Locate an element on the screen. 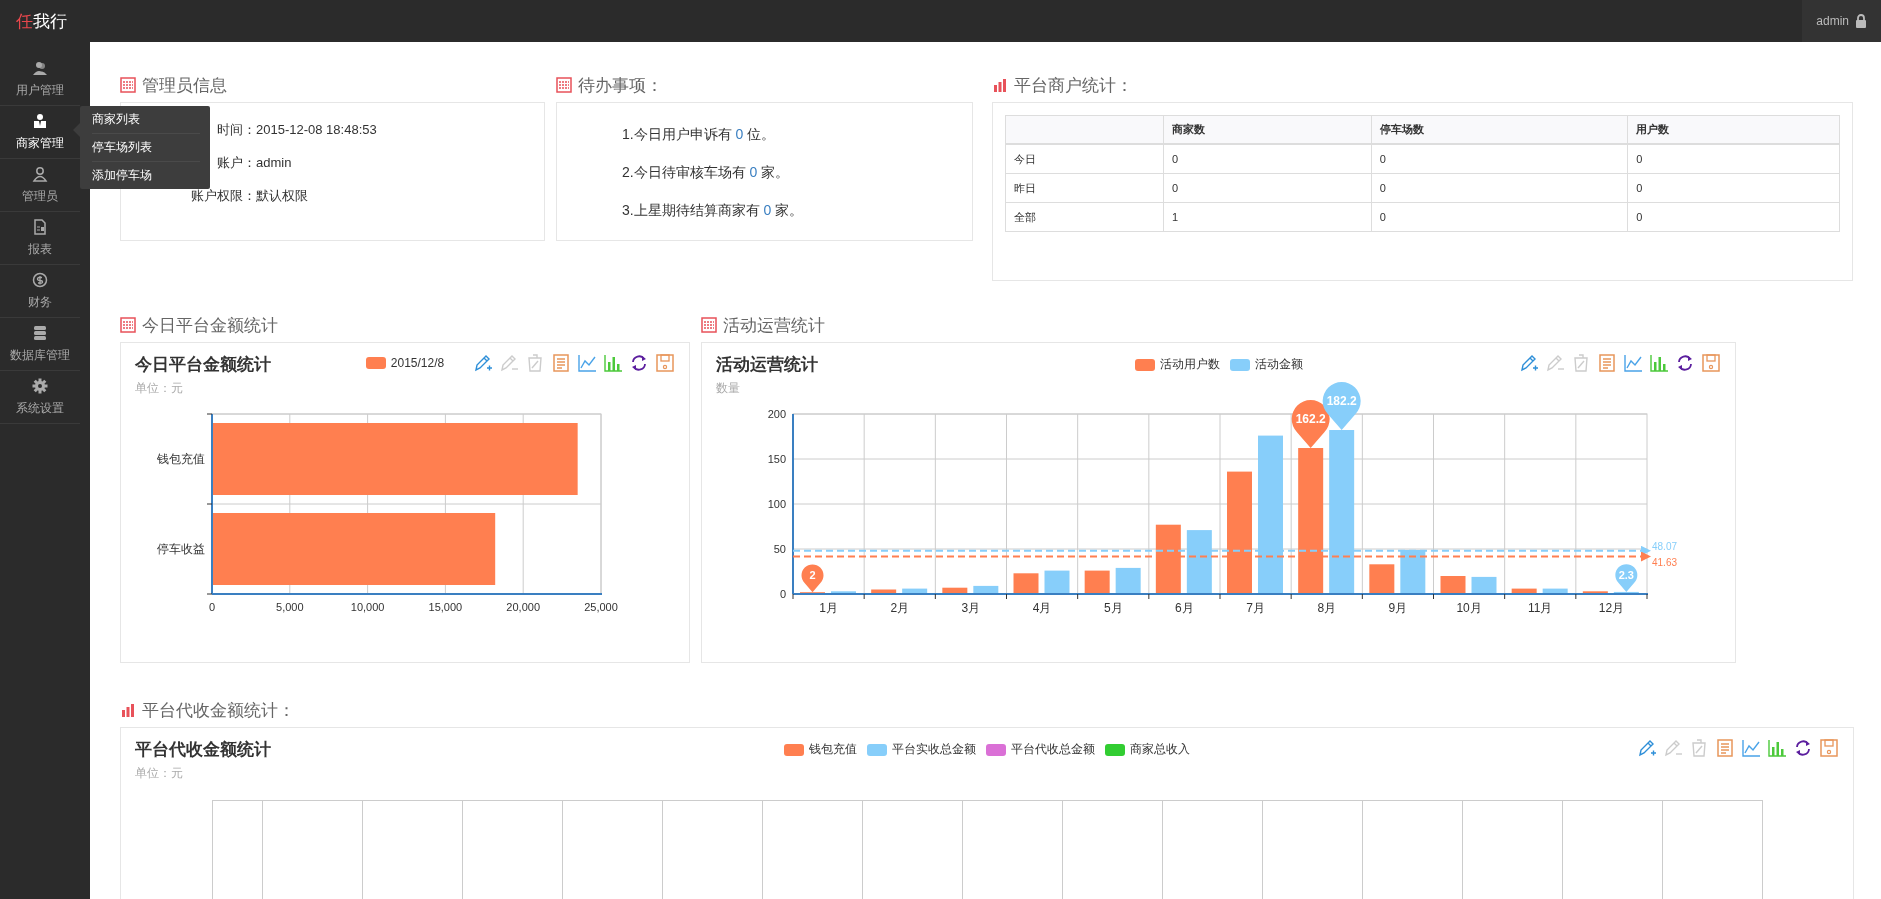 The image size is (1881, 899). axis-label: 8月 is located at coordinates (1327, 608).